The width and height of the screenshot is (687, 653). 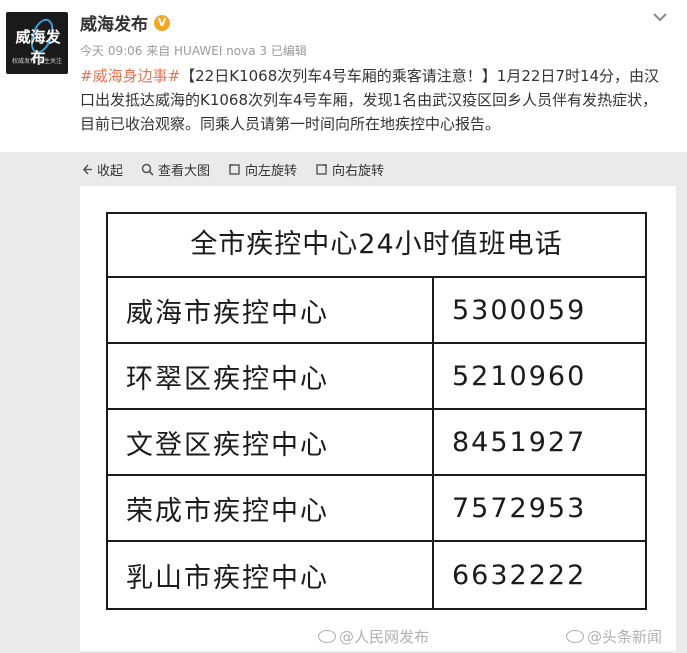 I want to click on author-block: 威海发布 V, so click(x=125, y=22).